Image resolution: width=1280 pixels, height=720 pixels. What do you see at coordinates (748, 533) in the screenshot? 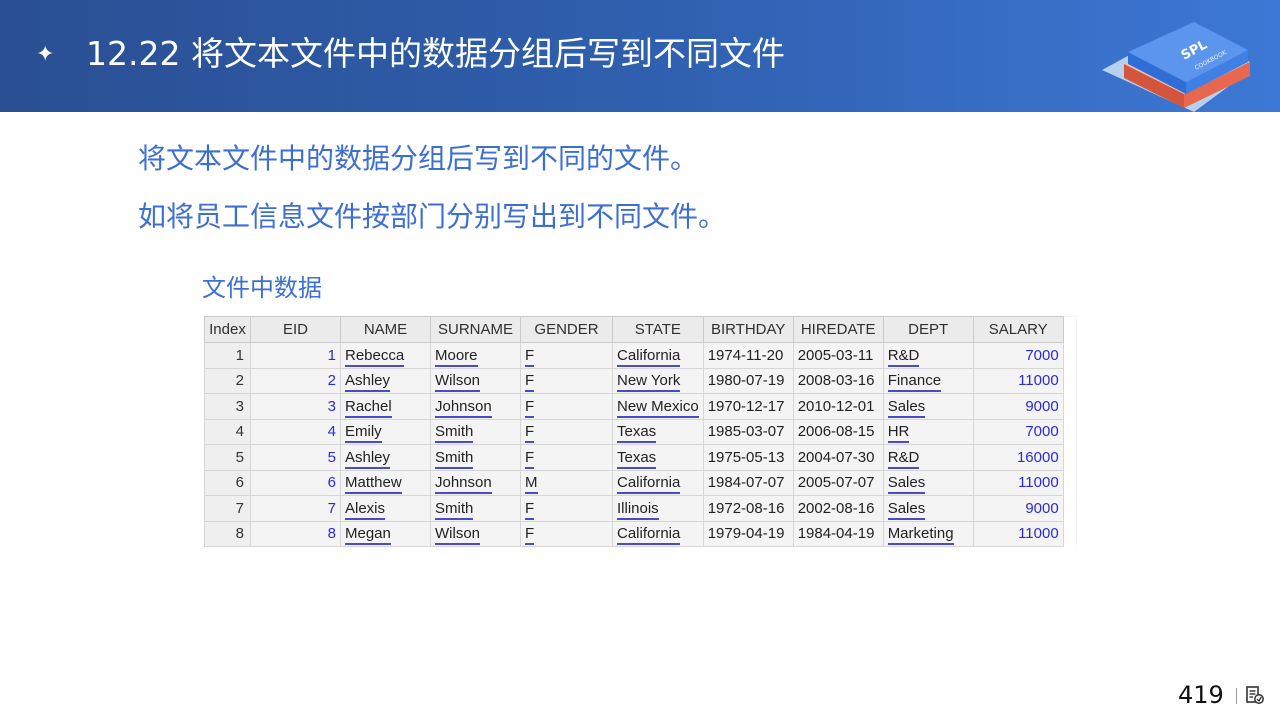
I see `cell-birthday: 1979-04-19` at bounding box center [748, 533].